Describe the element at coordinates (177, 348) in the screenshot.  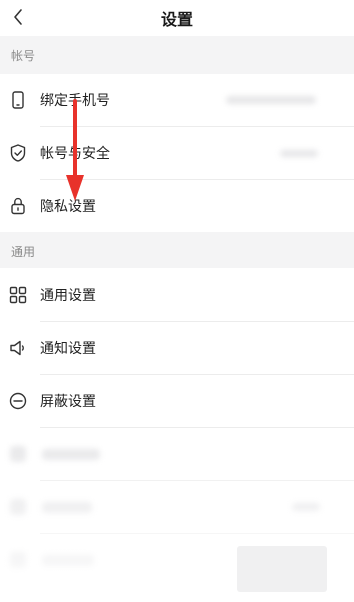
I see `notification-settings-item: 通知设置` at that location.